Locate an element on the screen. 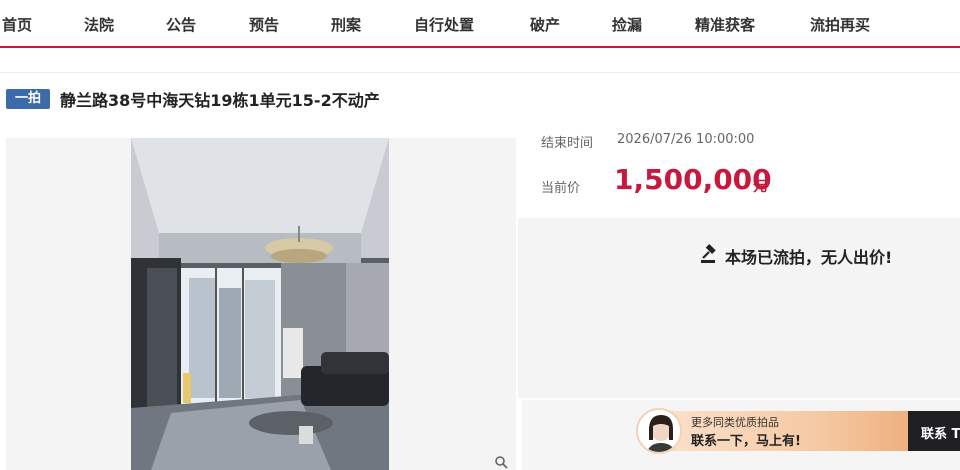  listing-title: 静兰路38号中海天钻19栋1单元15-2不动产 is located at coordinates (220, 100).